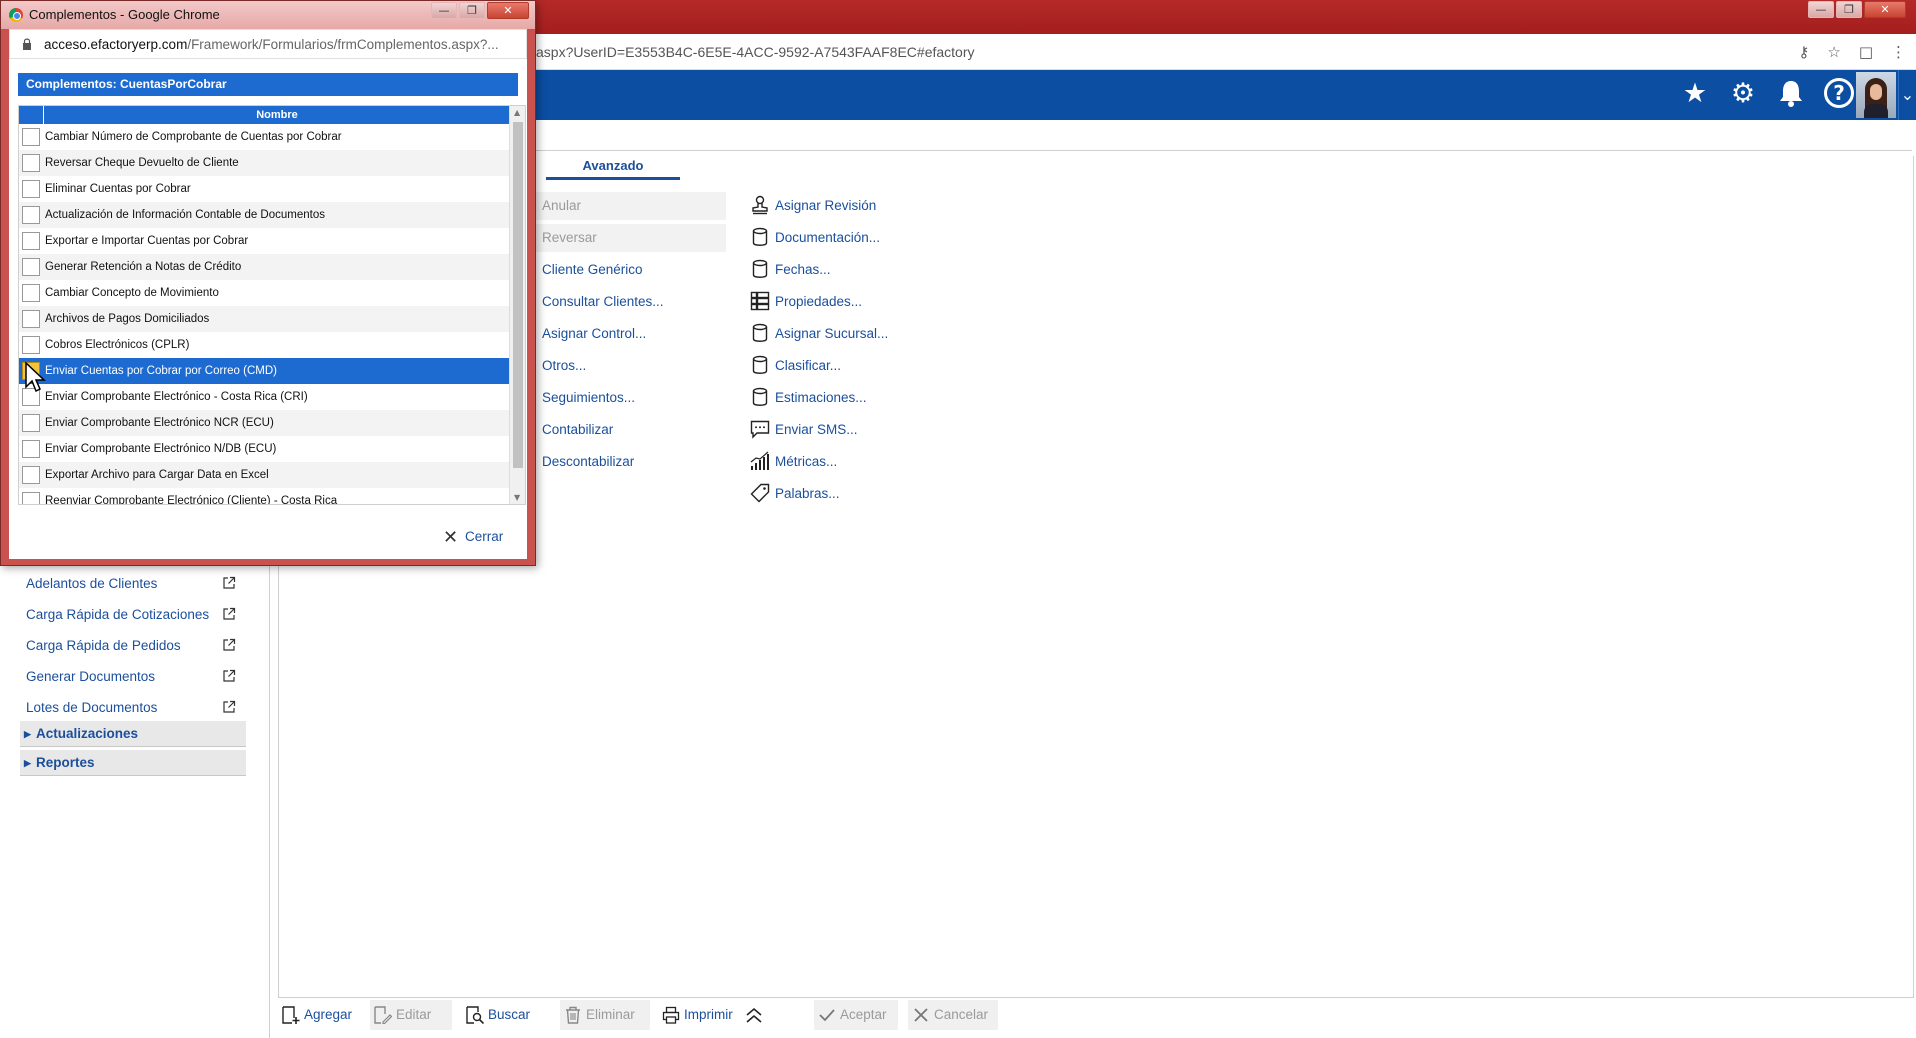  Describe the element at coordinates (1791, 94) in the screenshot. I see `bell-icon` at that location.